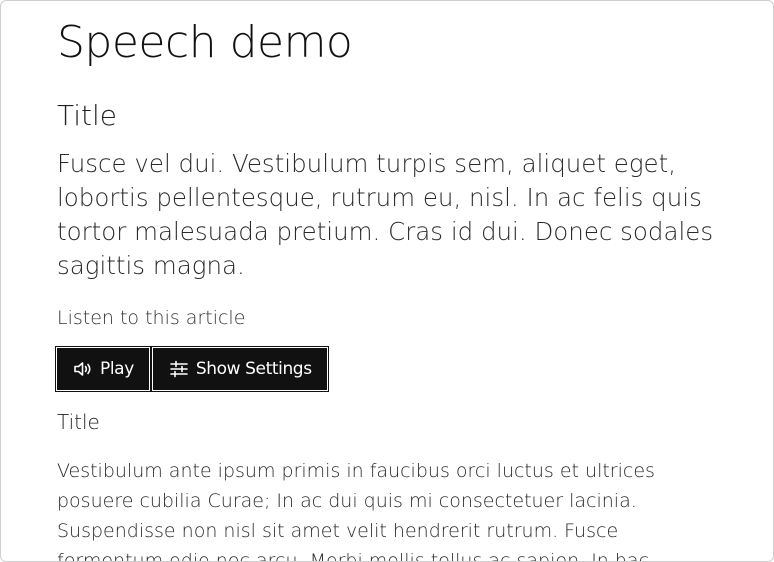 The width and height of the screenshot is (774, 562). What do you see at coordinates (253, 369) in the screenshot?
I see `show-settings-label: Show Settings` at bounding box center [253, 369].